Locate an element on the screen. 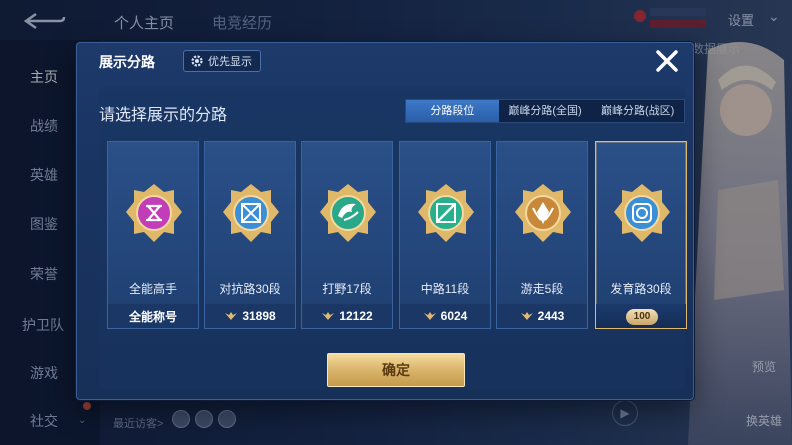 This screenshot has height=445, width=792. lane-card-clash: 对抗路30段 31898 is located at coordinates (250, 235).